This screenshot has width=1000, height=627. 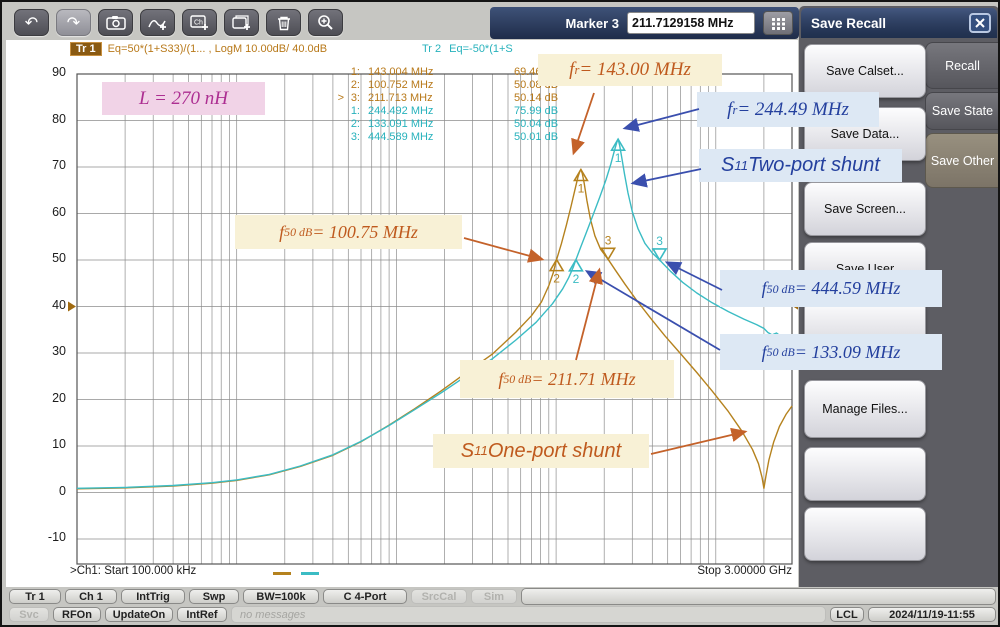 I want to click on add-channel-icon: Ch, so click(x=199, y=22).